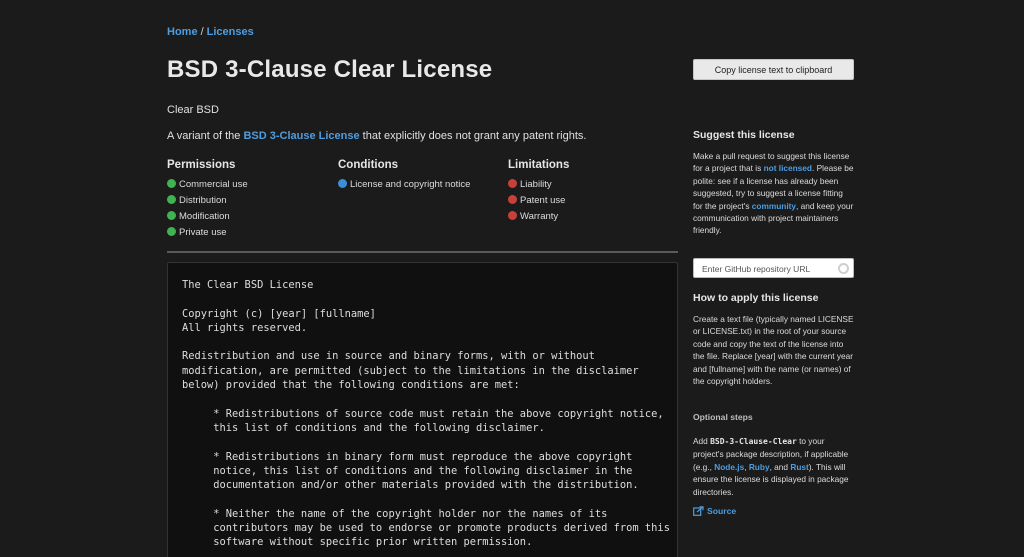 The width and height of the screenshot is (1024, 557). I want to click on repo-url-input, so click(773, 269).